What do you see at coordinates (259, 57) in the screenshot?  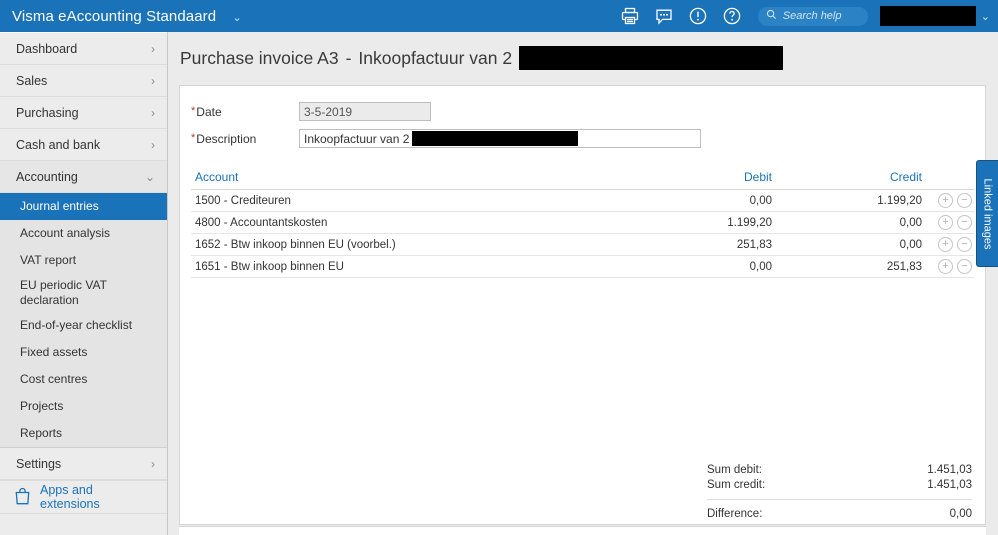 I see `page-title-prefix: Purchase invoice A3` at bounding box center [259, 57].